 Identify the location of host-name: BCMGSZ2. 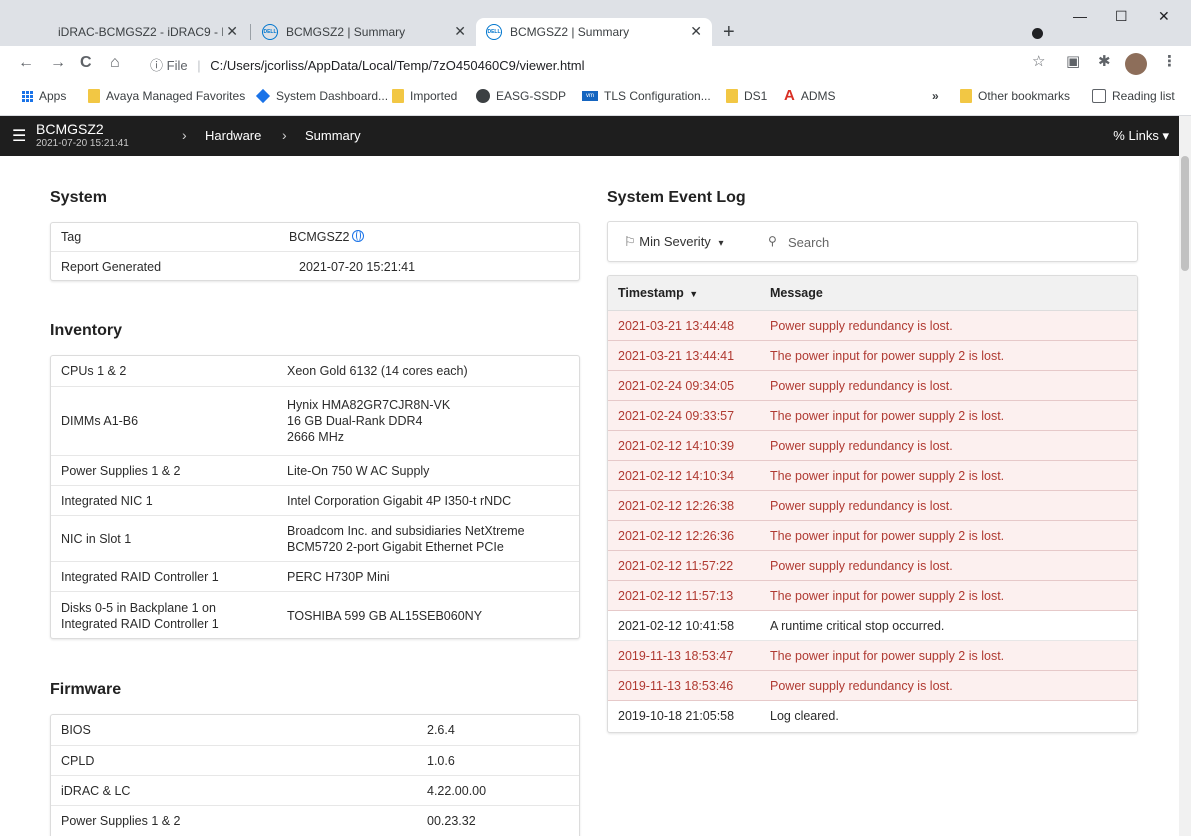
(70, 129).